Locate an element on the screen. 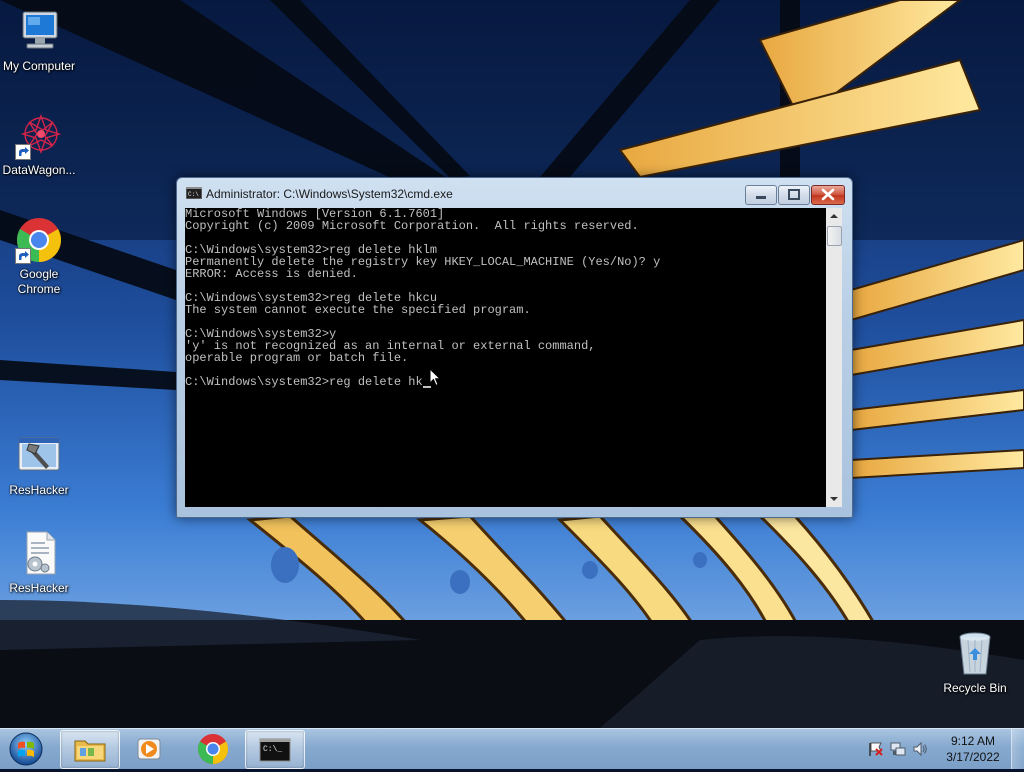 The height and width of the screenshot is (772, 1024). scroll-up-arrow-icon is located at coordinates (834, 216).